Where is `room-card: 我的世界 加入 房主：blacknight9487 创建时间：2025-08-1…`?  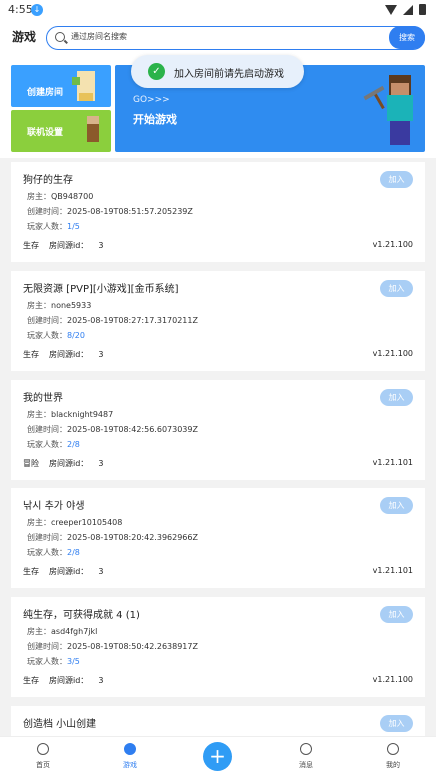 room-card: 我的世界 加入 房主：blacknight9487 创建时间：2025-08-1… is located at coordinates (218, 430).